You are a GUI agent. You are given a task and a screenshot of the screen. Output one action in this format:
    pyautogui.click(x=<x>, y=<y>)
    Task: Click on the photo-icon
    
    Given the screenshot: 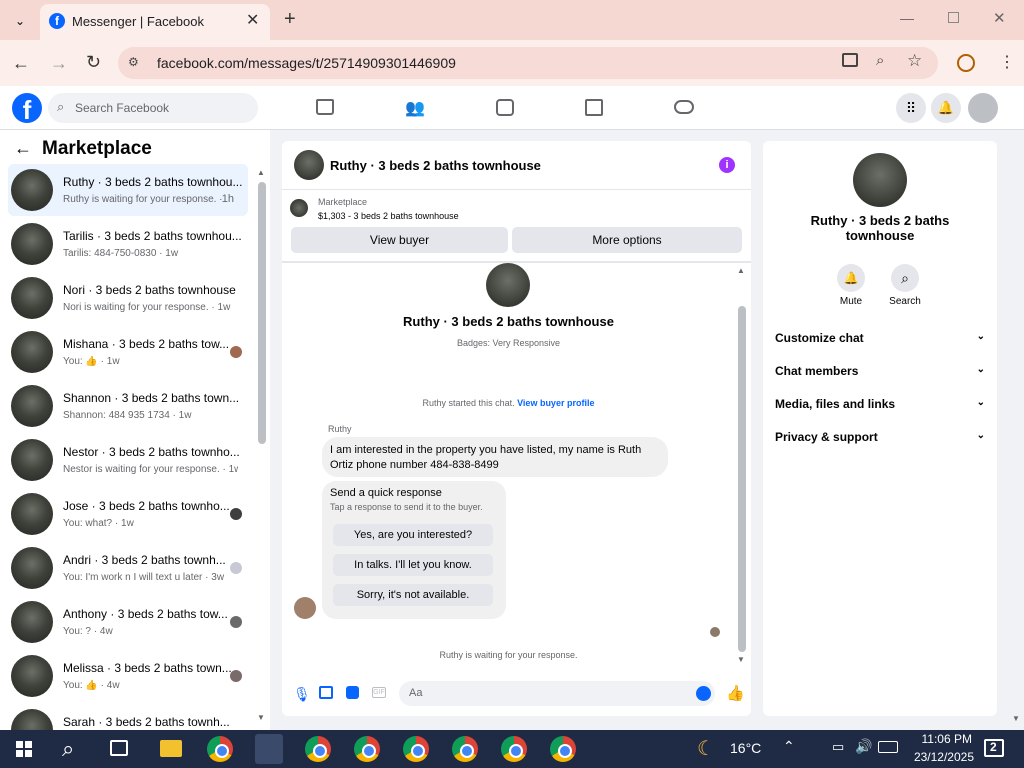 What is the action you would take?
    pyautogui.click(x=326, y=692)
    